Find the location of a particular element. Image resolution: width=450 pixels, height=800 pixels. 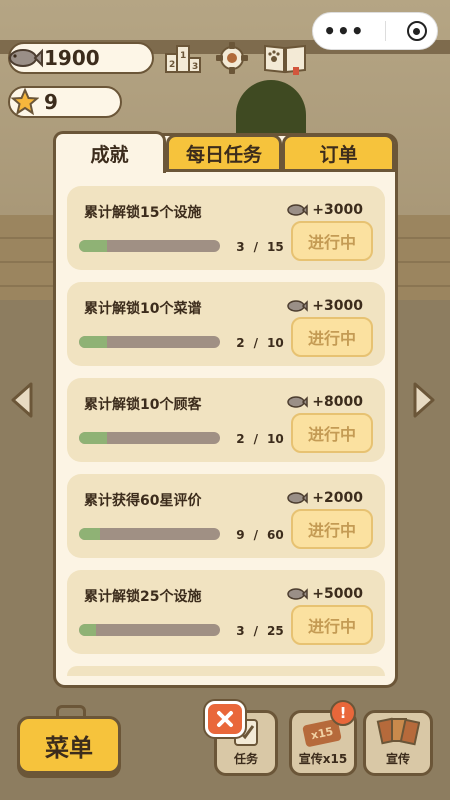

fish-count: 1900 is located at coordinates (72, 58).